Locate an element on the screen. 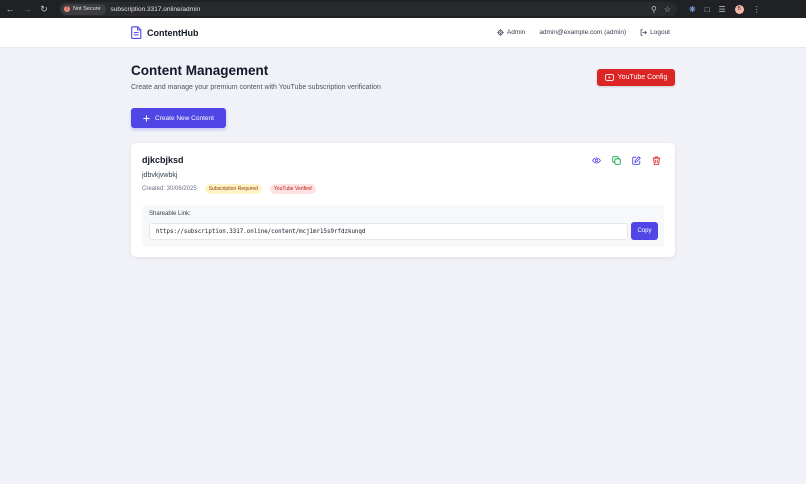  logout-label: Logout is located at coordinates (660, 32).